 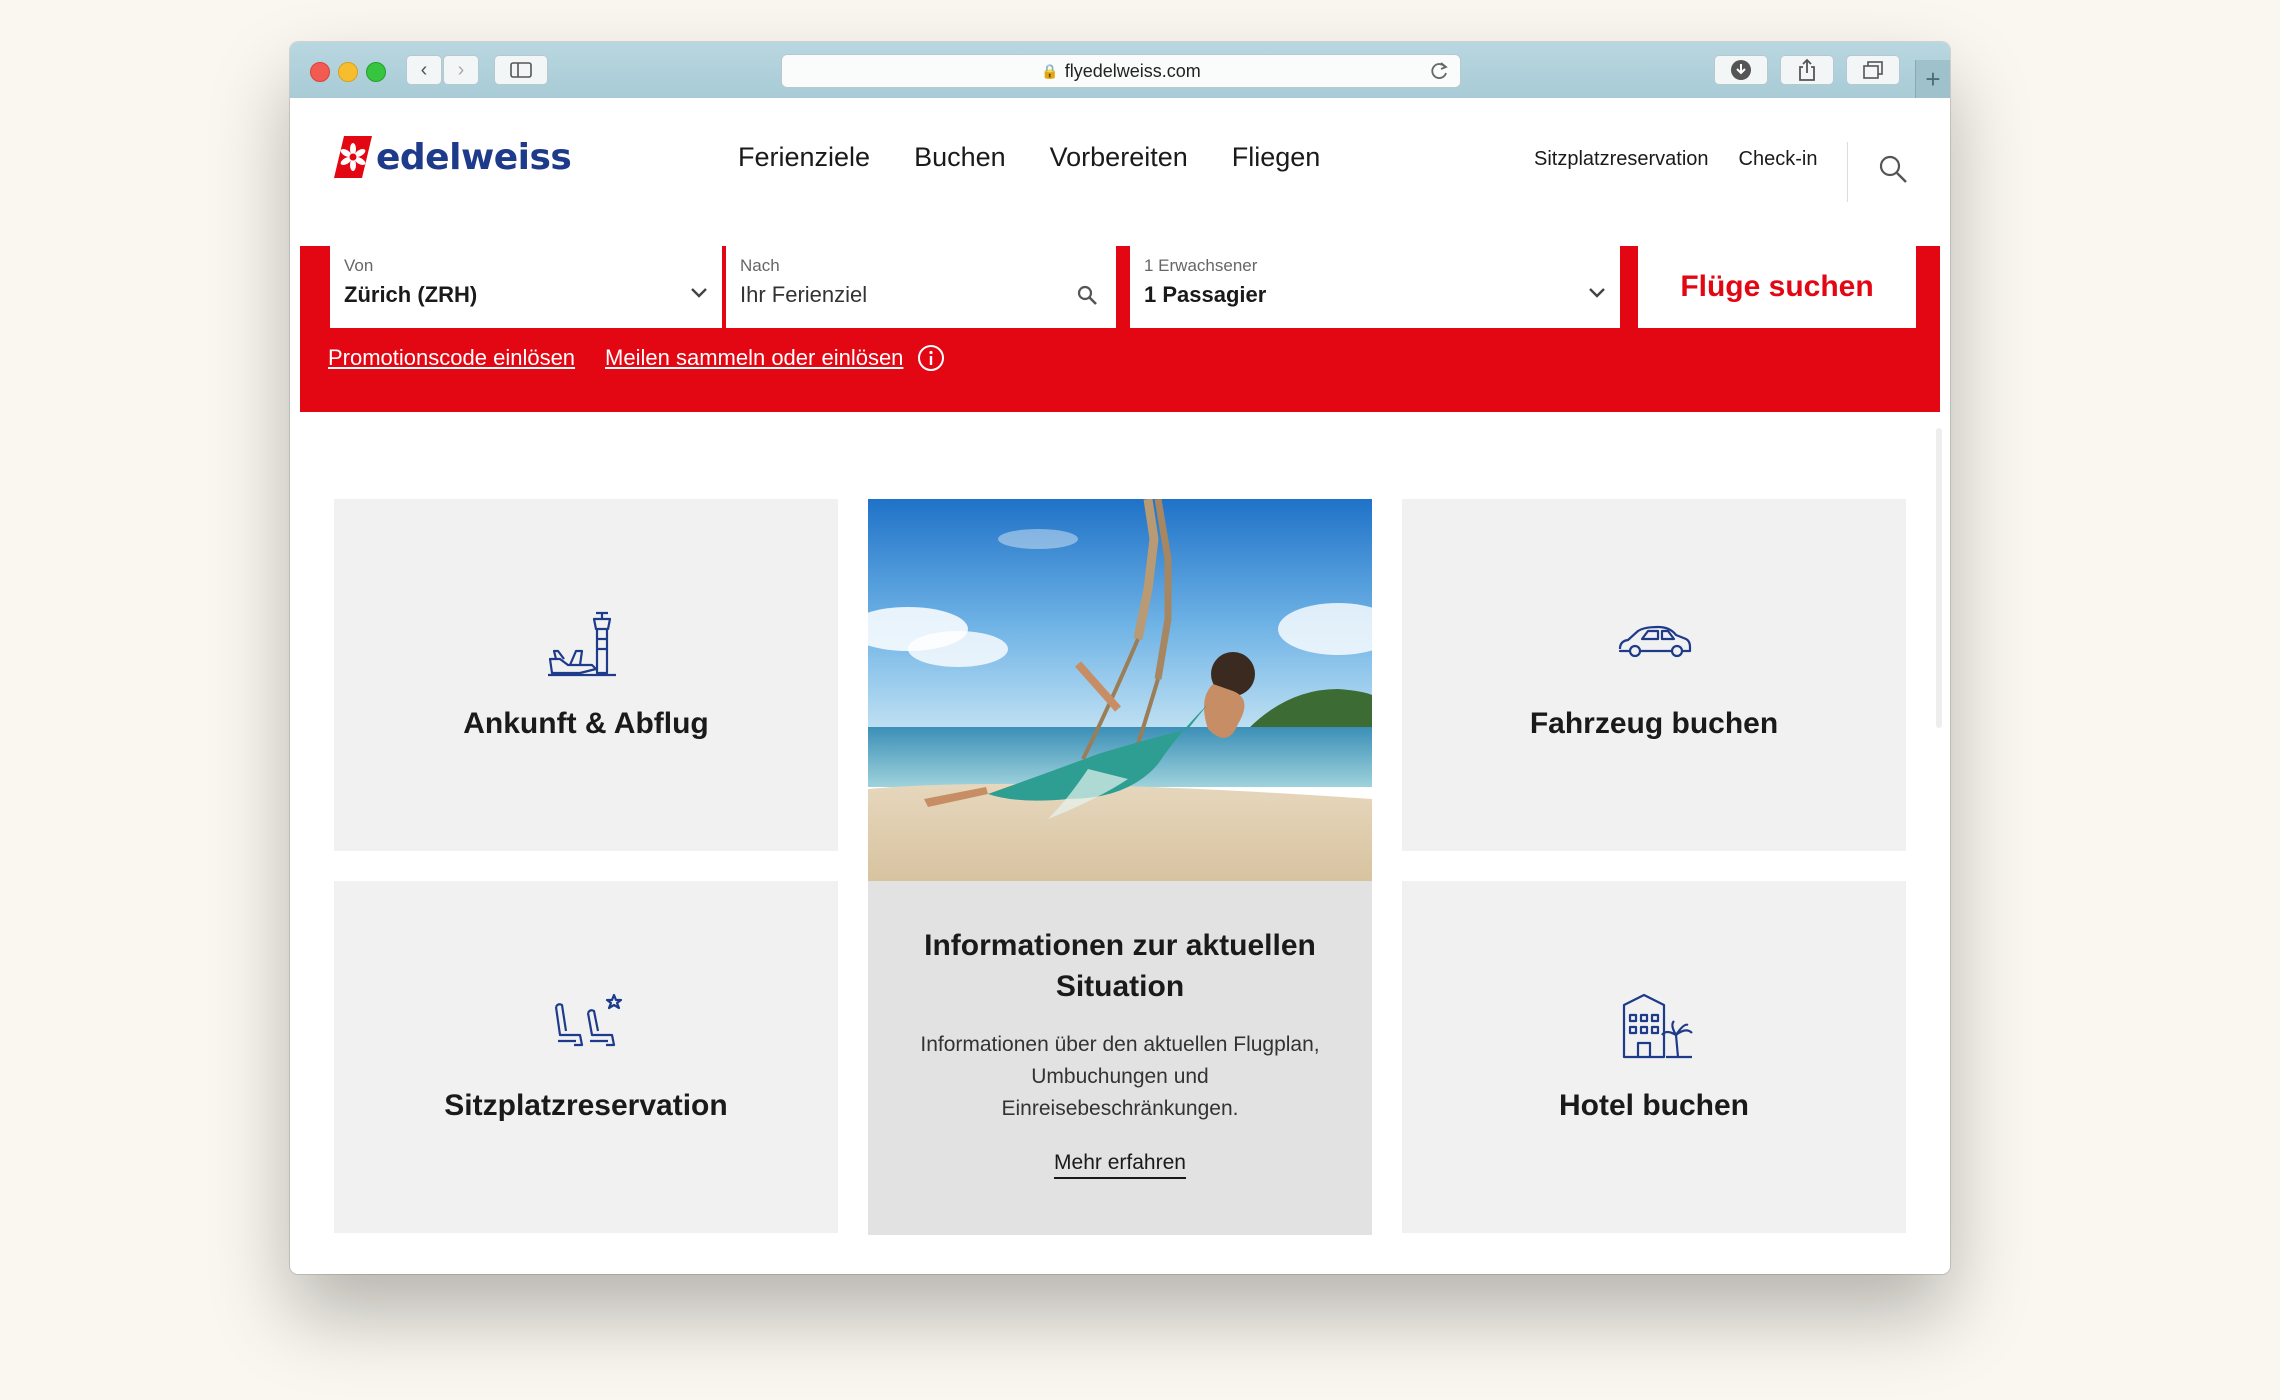 I want to click on address-bar: 🔒 flyedelweiss.com, so click(x=1121, y=71).